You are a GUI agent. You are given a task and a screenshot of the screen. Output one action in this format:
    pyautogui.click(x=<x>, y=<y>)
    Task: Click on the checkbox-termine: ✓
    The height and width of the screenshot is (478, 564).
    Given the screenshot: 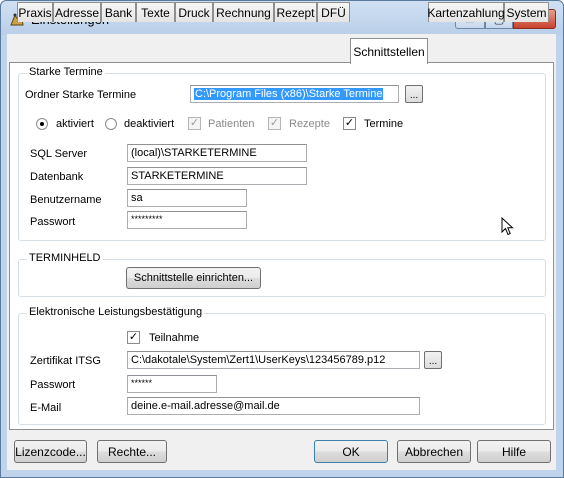 What is the action you would take?
    pyautogui.click(x=349, y=123)
    